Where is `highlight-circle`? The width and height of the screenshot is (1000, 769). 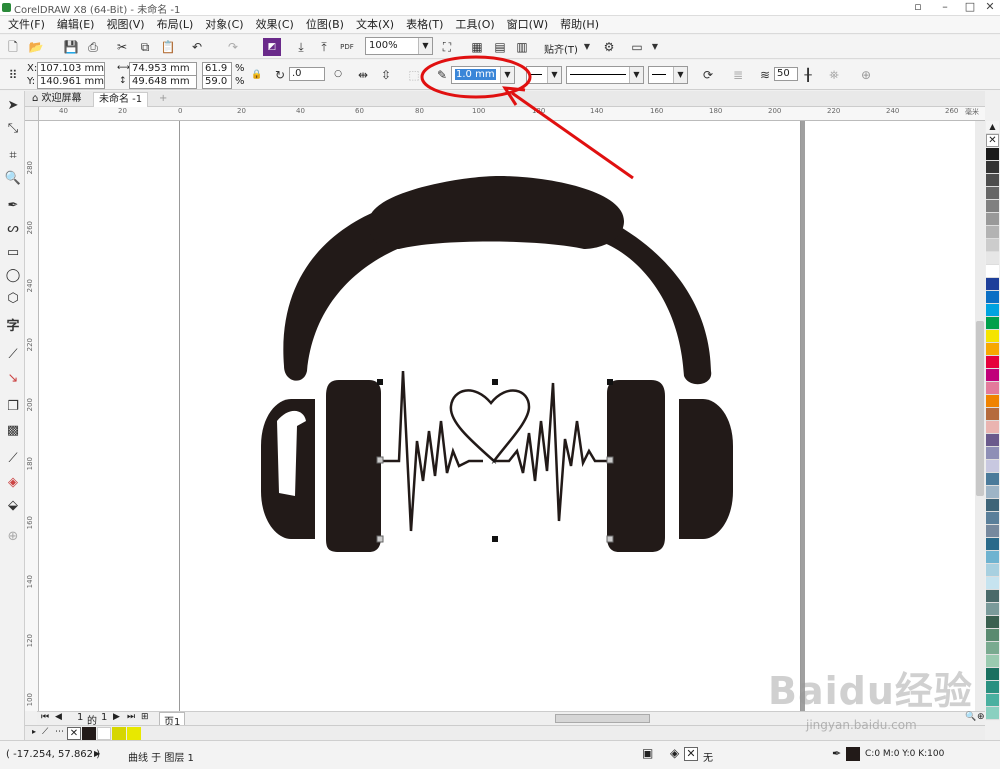 highlight-circle is located at coordinates (476, 77).